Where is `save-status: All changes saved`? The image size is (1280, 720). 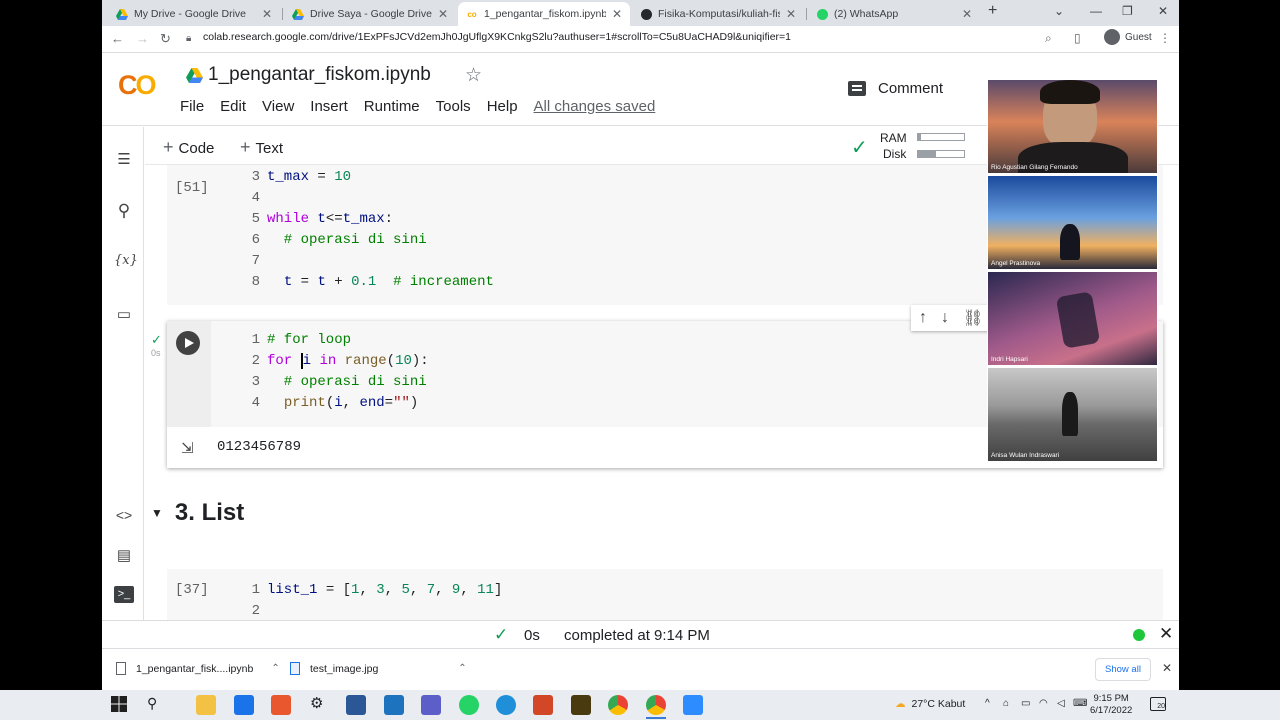 save-status: All changes saved is located at coordinates (595, 106).